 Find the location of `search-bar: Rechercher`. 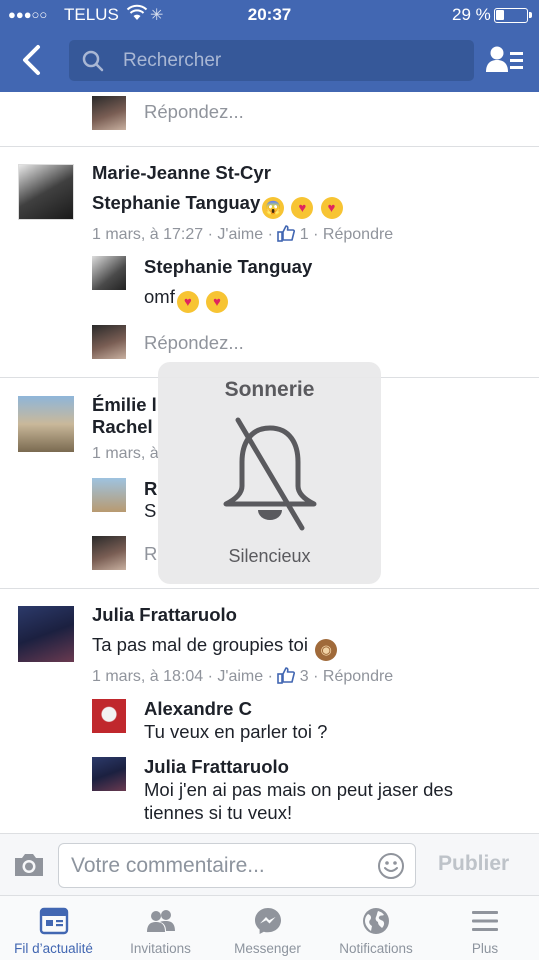

search-bar: Rechercher is located at coordinates (271, 60).